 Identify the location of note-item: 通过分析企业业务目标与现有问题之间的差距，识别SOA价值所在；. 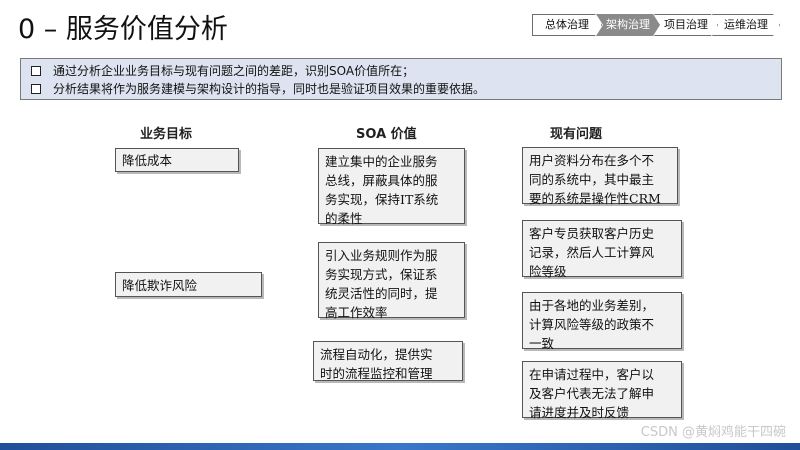
(222, 71).